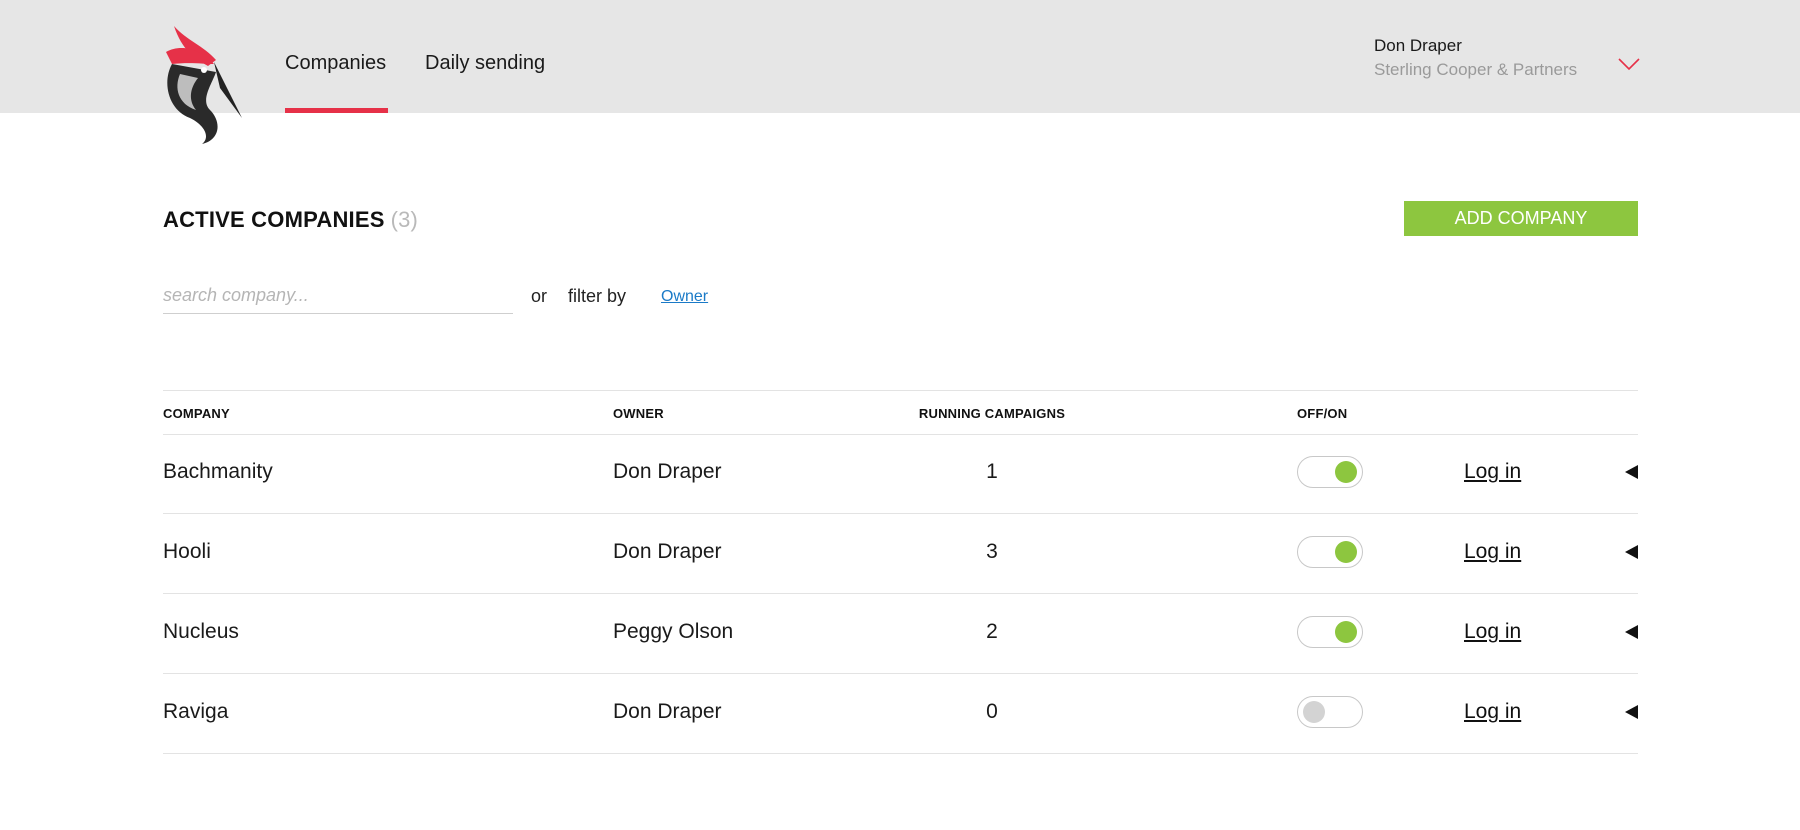 The image size is (1800, 830). Describe the element at coordinates (900, 634) in the screenshot. I see `table-row: Nucleus Peggy Olson 2 Log in` at that location.